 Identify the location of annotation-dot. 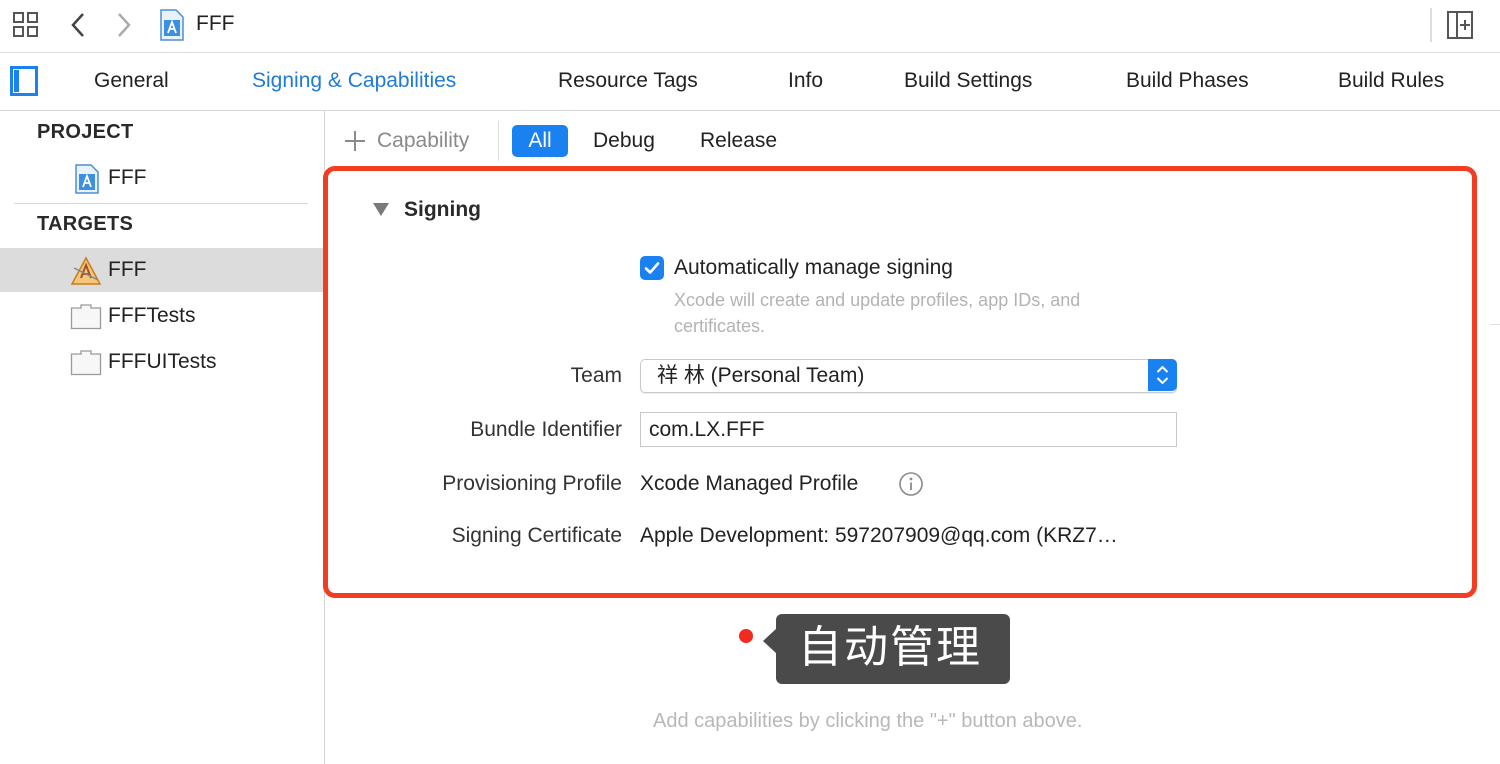
(746, 636).